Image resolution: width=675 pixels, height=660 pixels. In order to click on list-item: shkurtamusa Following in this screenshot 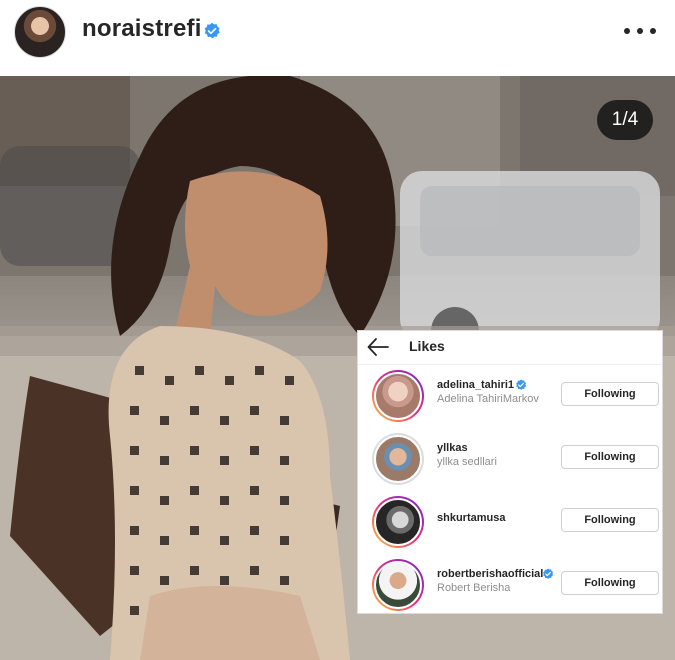, I will do `click(510, 522)`.